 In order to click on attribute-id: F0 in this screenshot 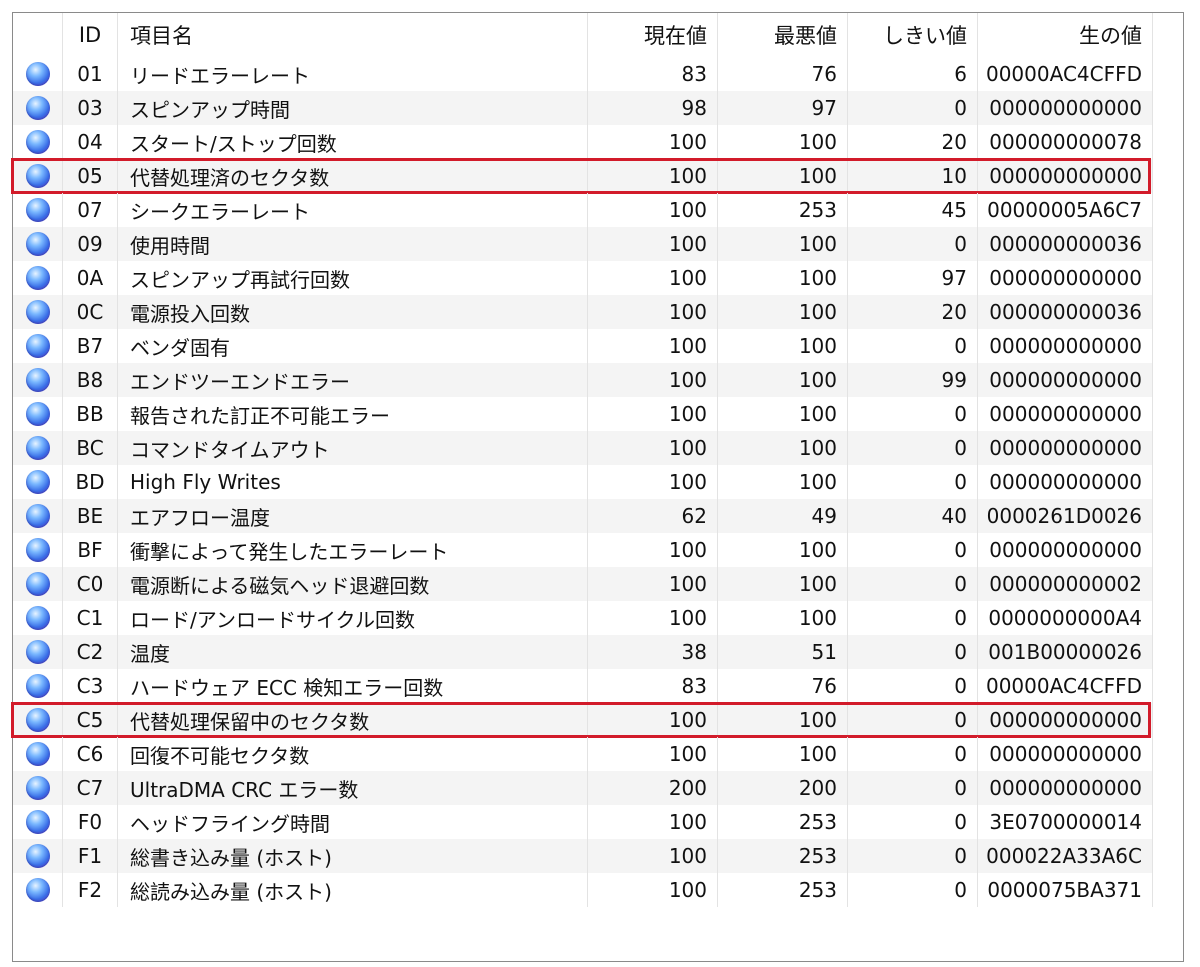, I will do `click(90, 822)`.